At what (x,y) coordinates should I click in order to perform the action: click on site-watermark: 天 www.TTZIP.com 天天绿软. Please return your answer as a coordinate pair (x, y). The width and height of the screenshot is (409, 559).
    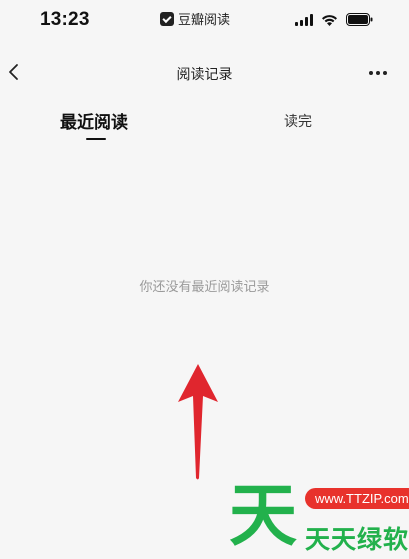
    Looking at the image, I should click on (317, 518).